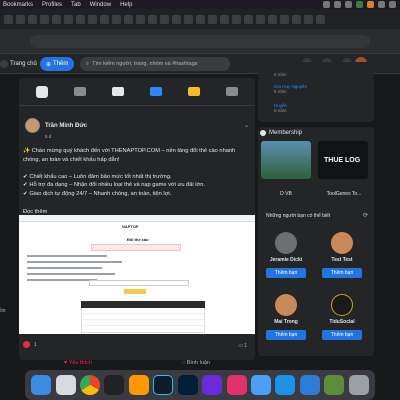 Image resolution: width=400 pixels, height=400 pixels. I want to click on menu-tab: Tab, so click(76, 5).